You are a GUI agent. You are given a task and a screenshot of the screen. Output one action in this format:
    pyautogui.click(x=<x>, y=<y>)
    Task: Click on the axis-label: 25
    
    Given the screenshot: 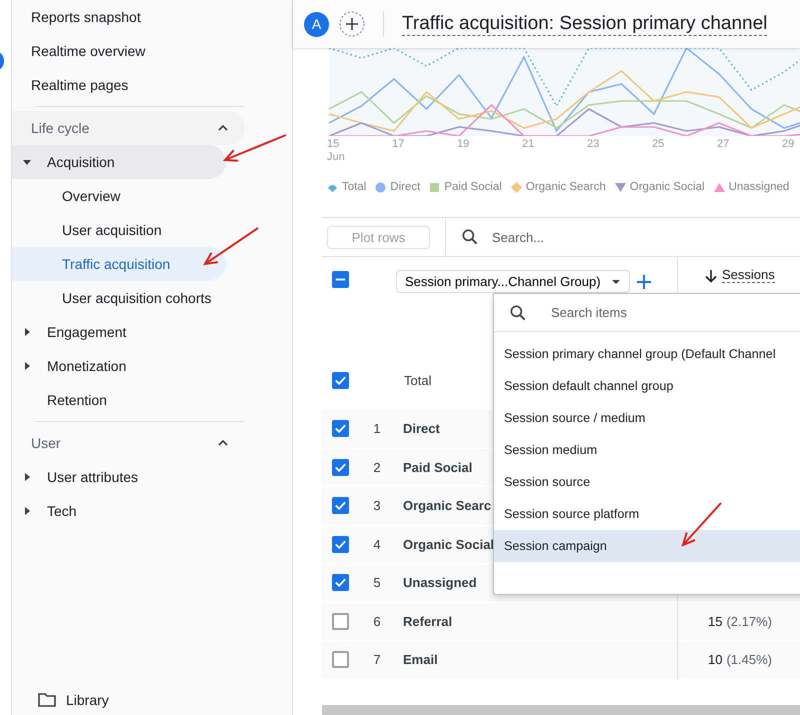 What is the action you would take?
    pyautogui.click(x=658, y=144)
    